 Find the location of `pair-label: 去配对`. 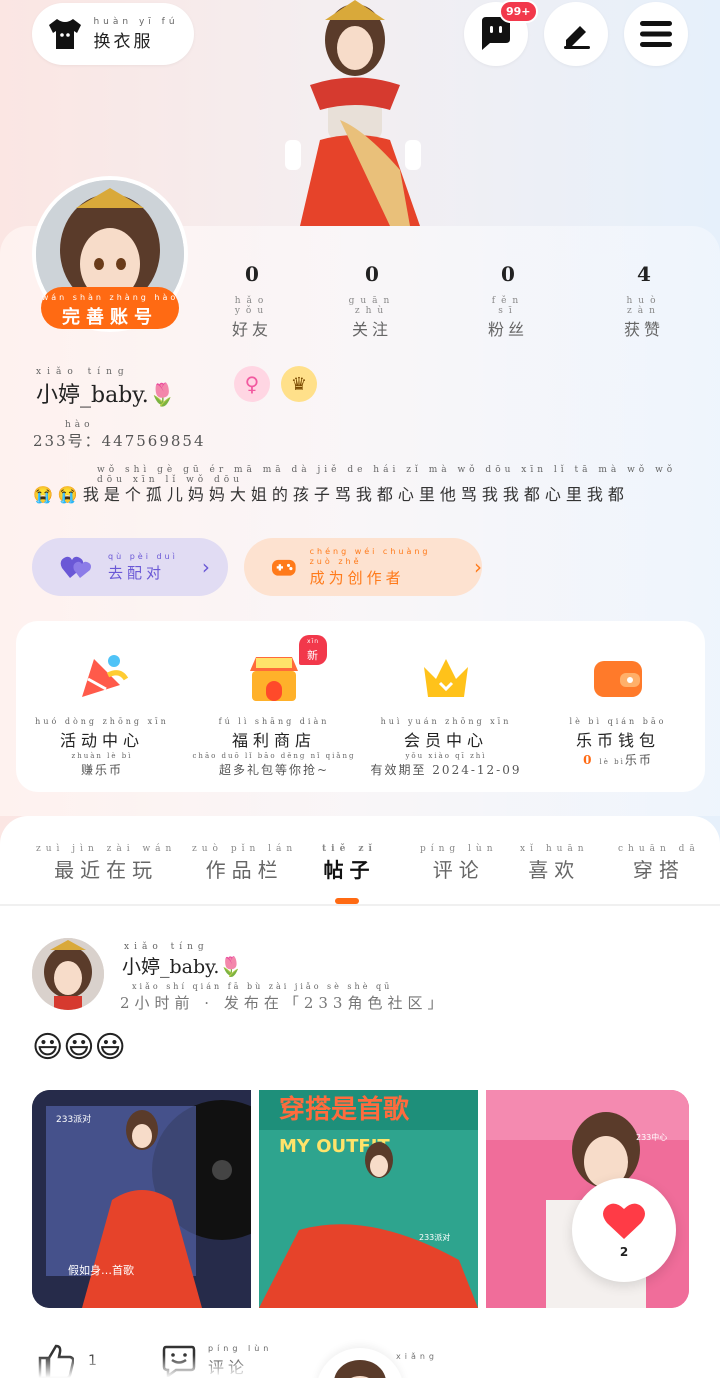

pair-label: 去配对 is located at coordinates (137, 572).